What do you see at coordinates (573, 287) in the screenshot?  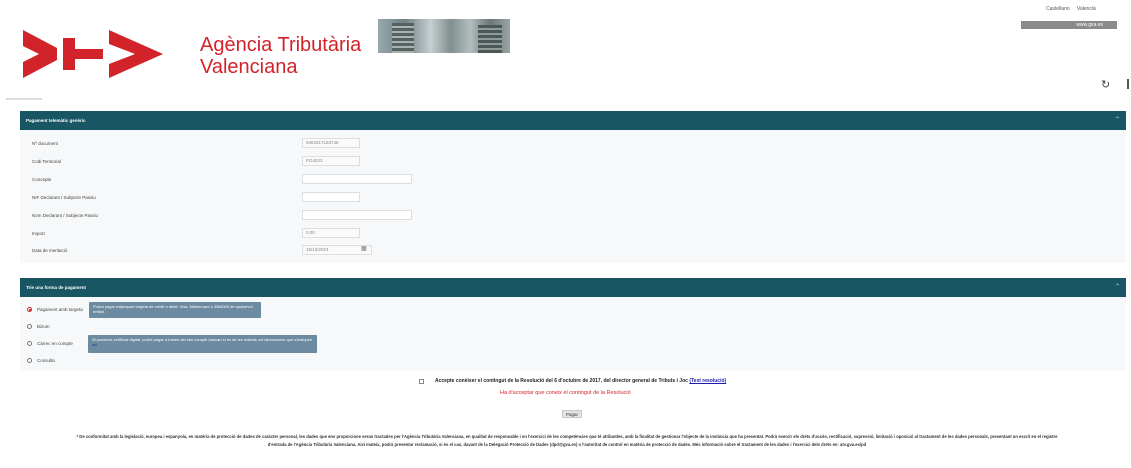 I see `panel-header: Trie una forma de pagament ⌃` at bounding box center [573, 287].